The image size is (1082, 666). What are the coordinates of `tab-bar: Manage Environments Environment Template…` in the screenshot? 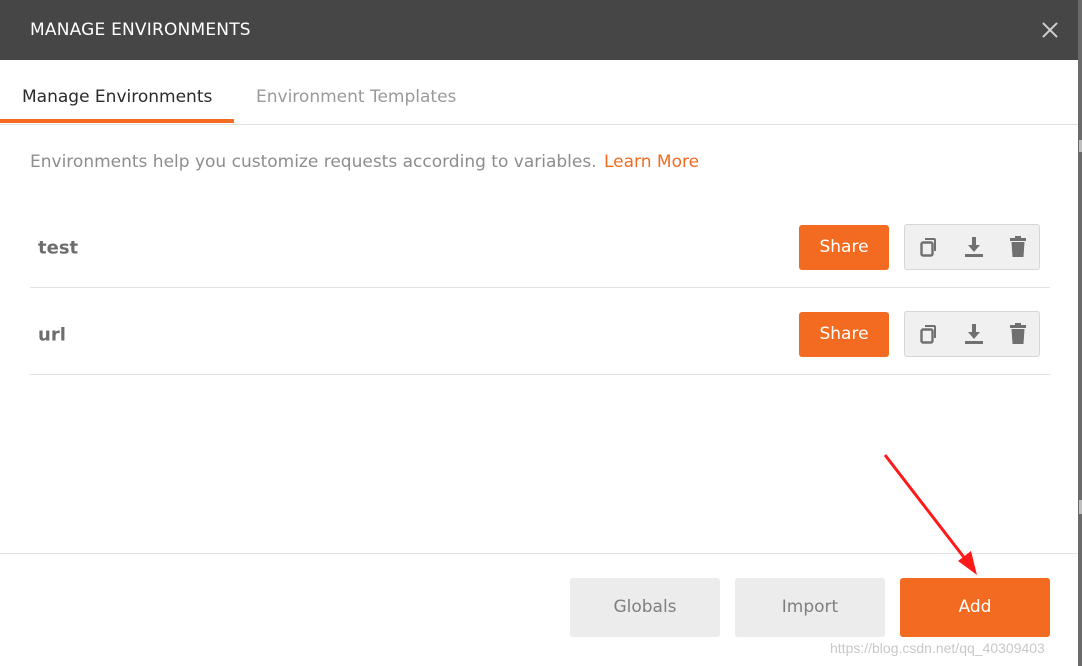 It's located at (539, 93).